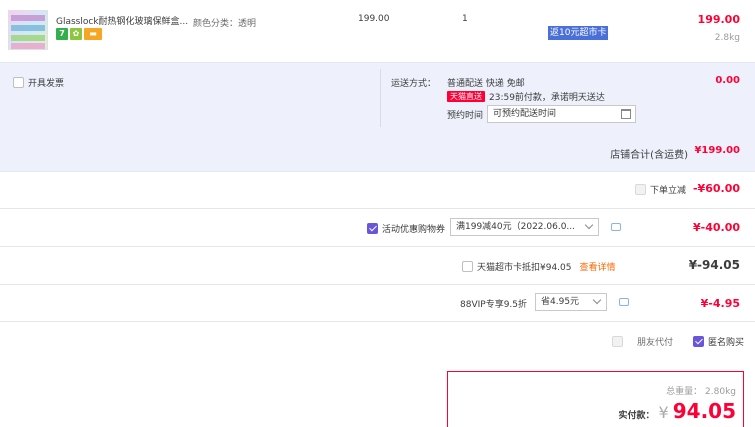  What do you see at coordinates (578, 33) in the screenshot?
I see `supermarket-card-button: 返10元超市卡` at bounding box center [578, 33].